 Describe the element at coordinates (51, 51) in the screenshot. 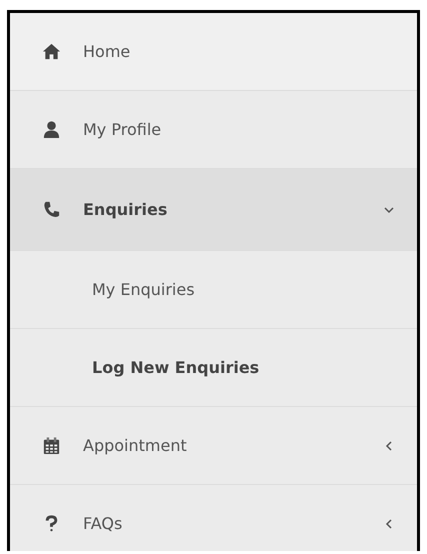

I see `home-icon` at that location.